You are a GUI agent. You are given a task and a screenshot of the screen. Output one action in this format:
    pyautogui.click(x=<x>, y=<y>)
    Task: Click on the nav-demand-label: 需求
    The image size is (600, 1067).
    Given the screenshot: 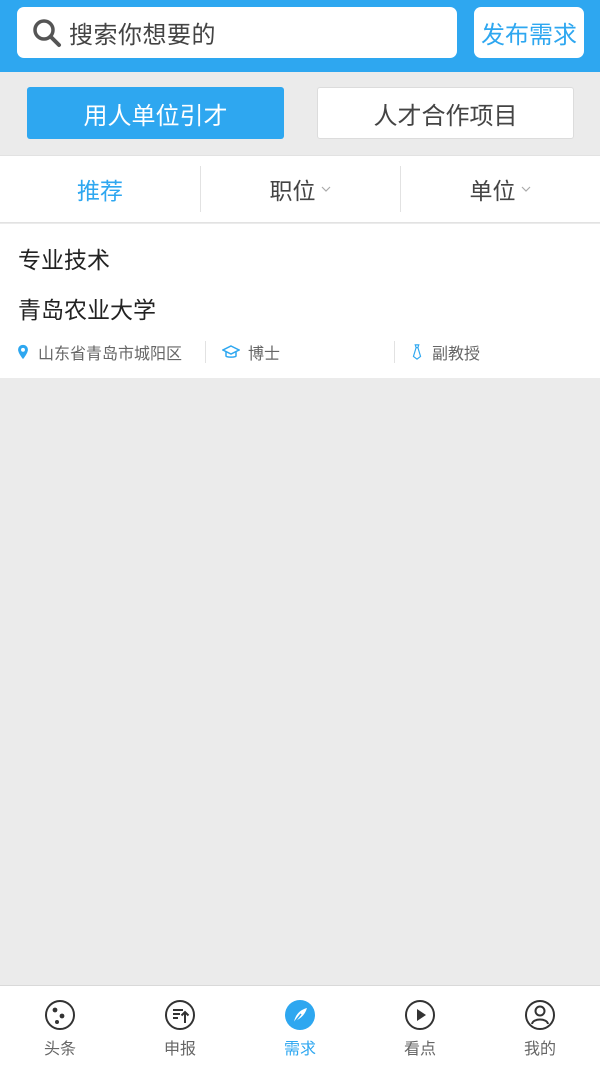 What is the action you would take?
    pyautogui.click(x=299, y=1048)
    